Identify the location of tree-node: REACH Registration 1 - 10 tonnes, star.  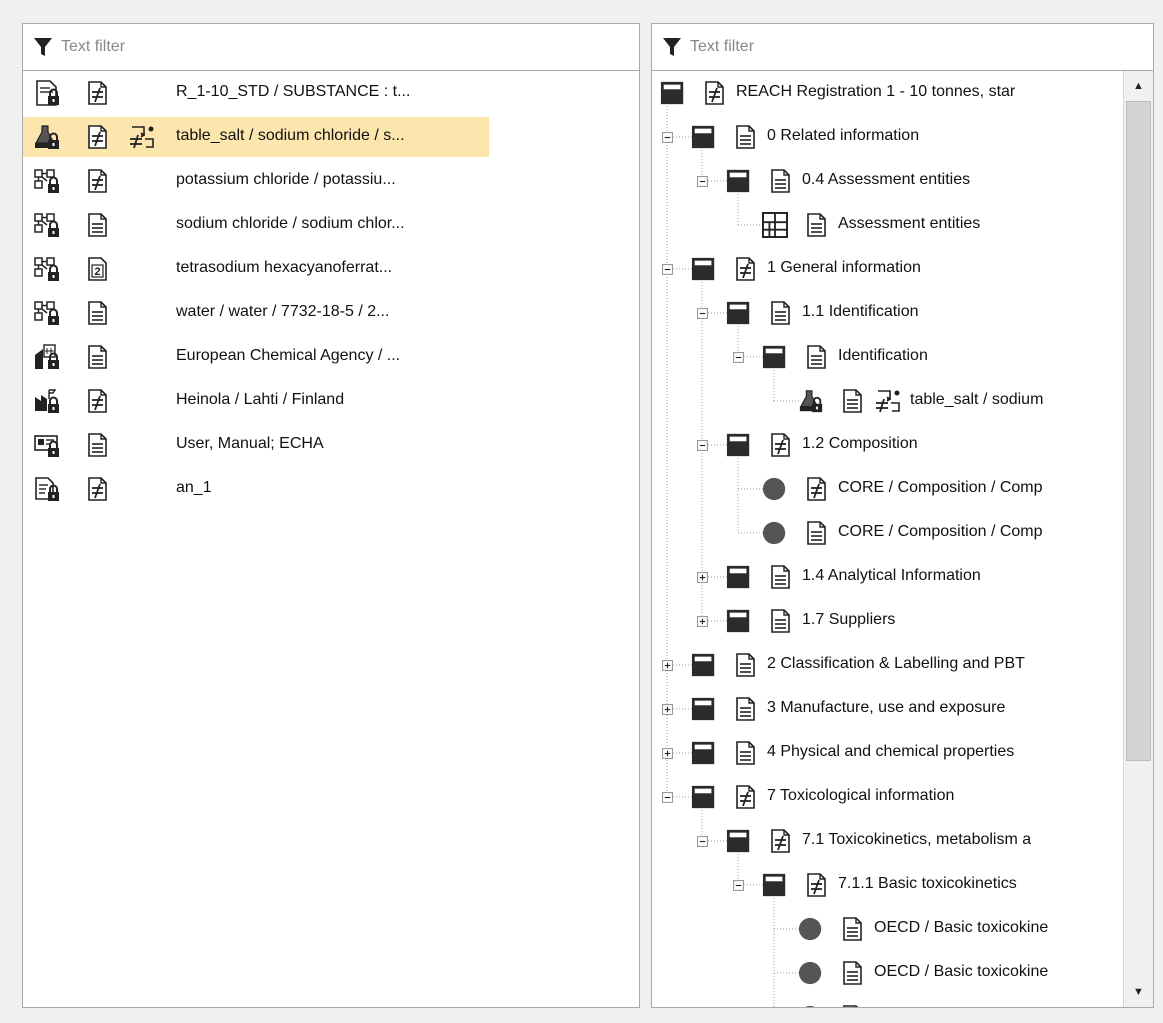
(888, 93).